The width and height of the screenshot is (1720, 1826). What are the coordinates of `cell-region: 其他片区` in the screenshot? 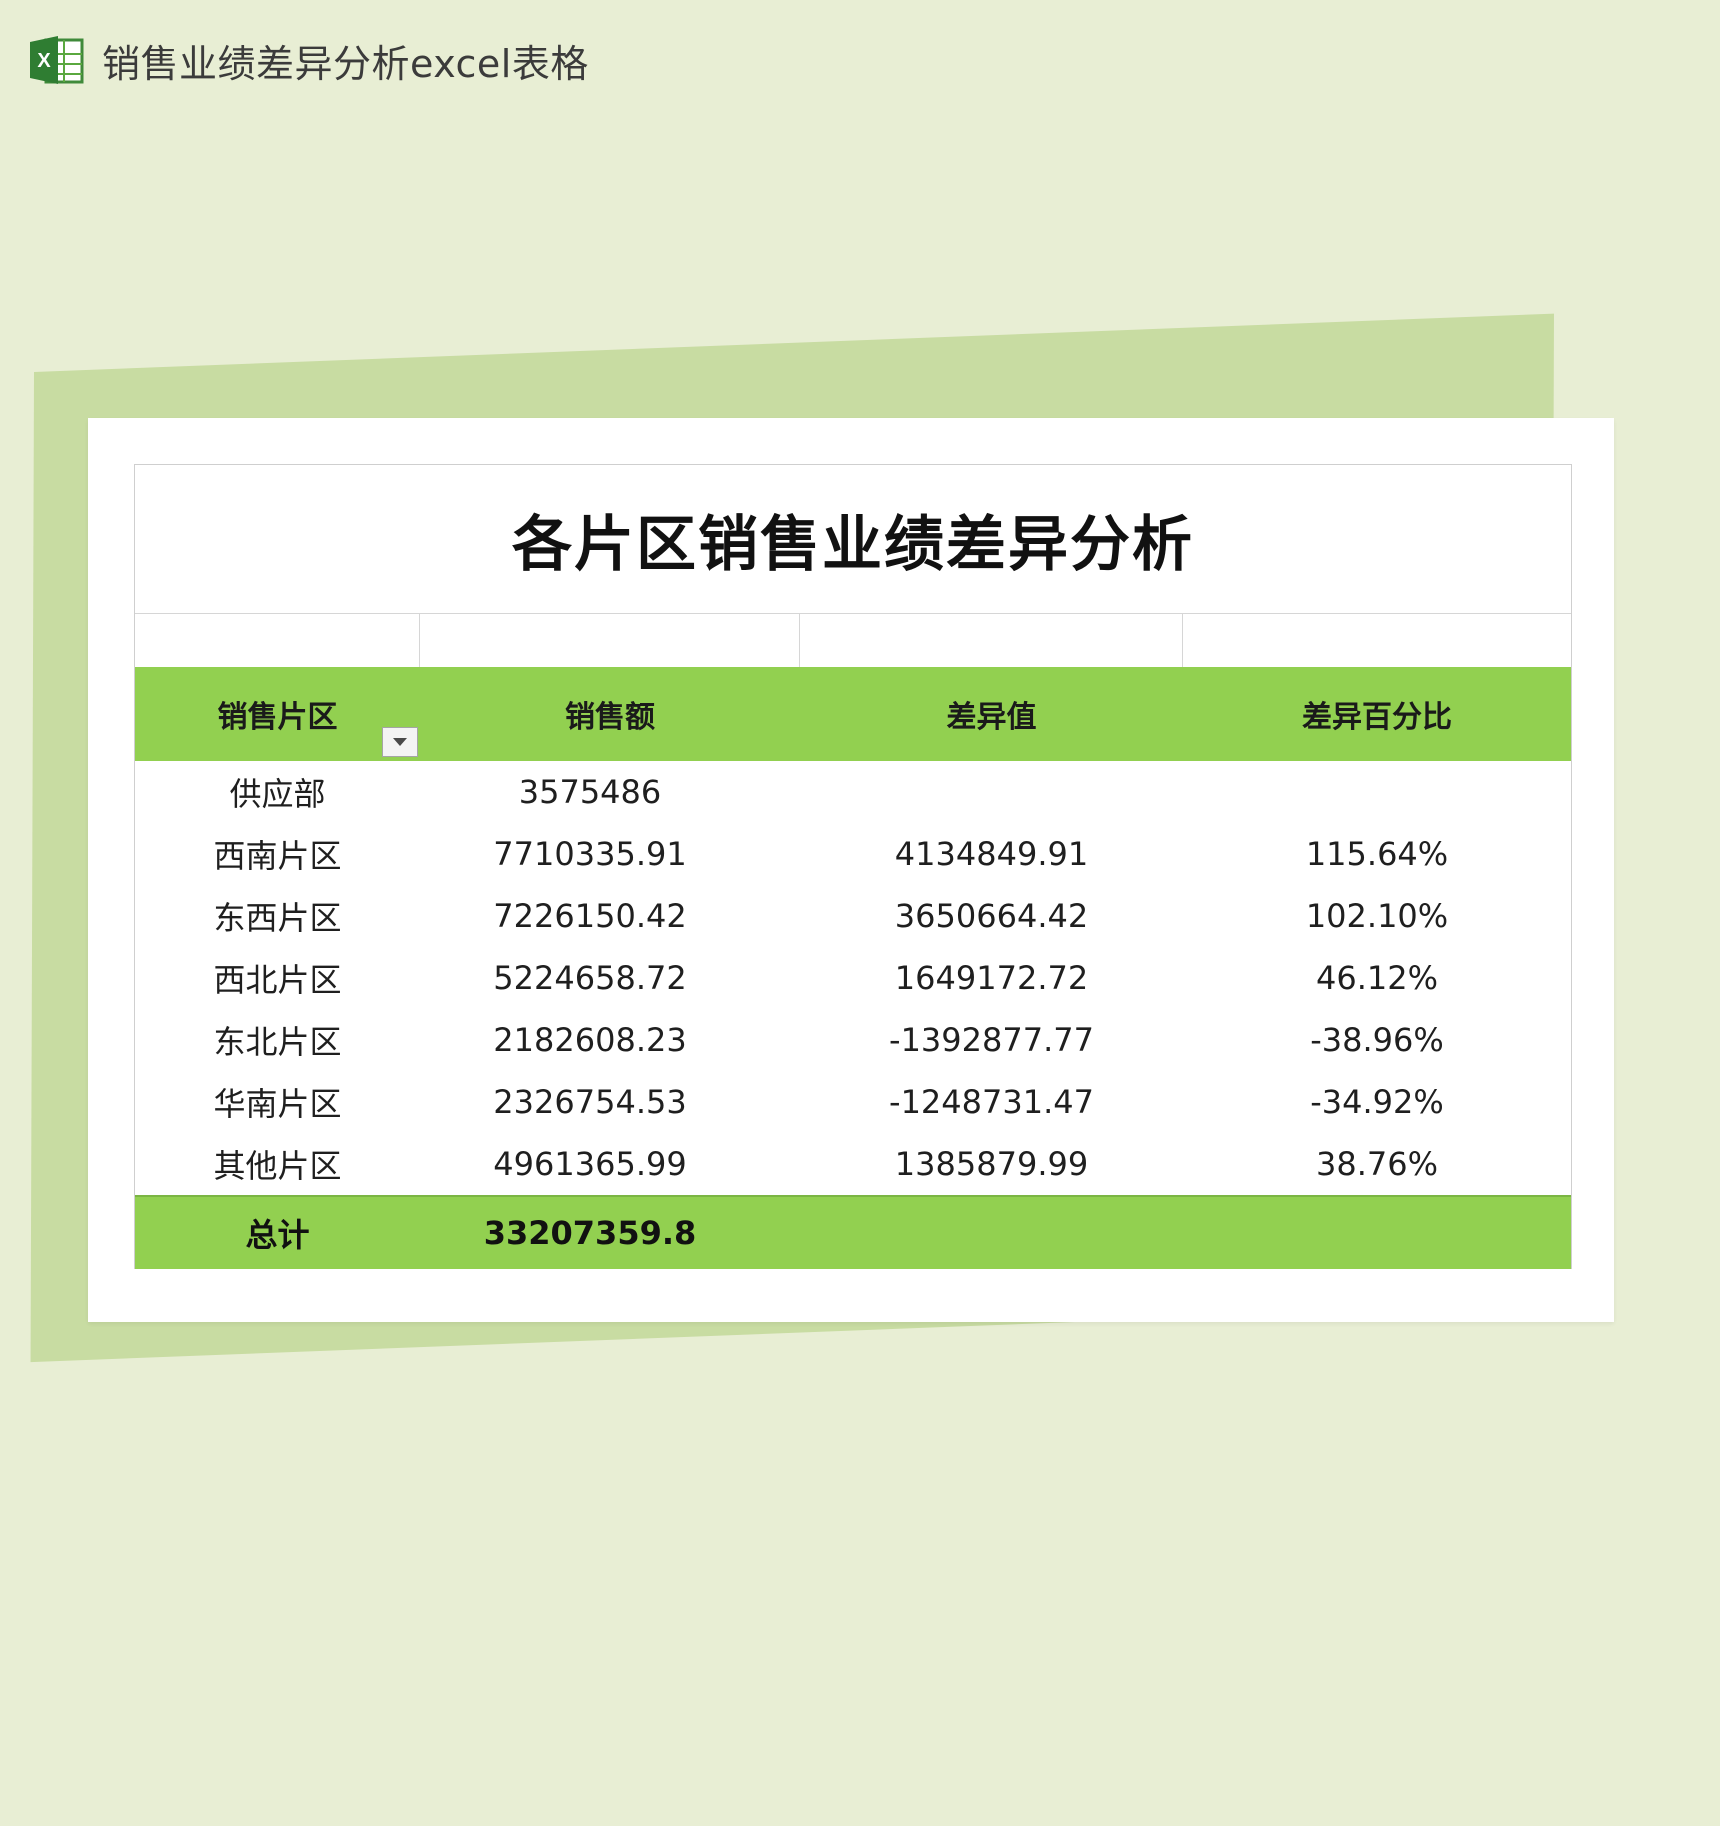 It's located at (277, 1164).